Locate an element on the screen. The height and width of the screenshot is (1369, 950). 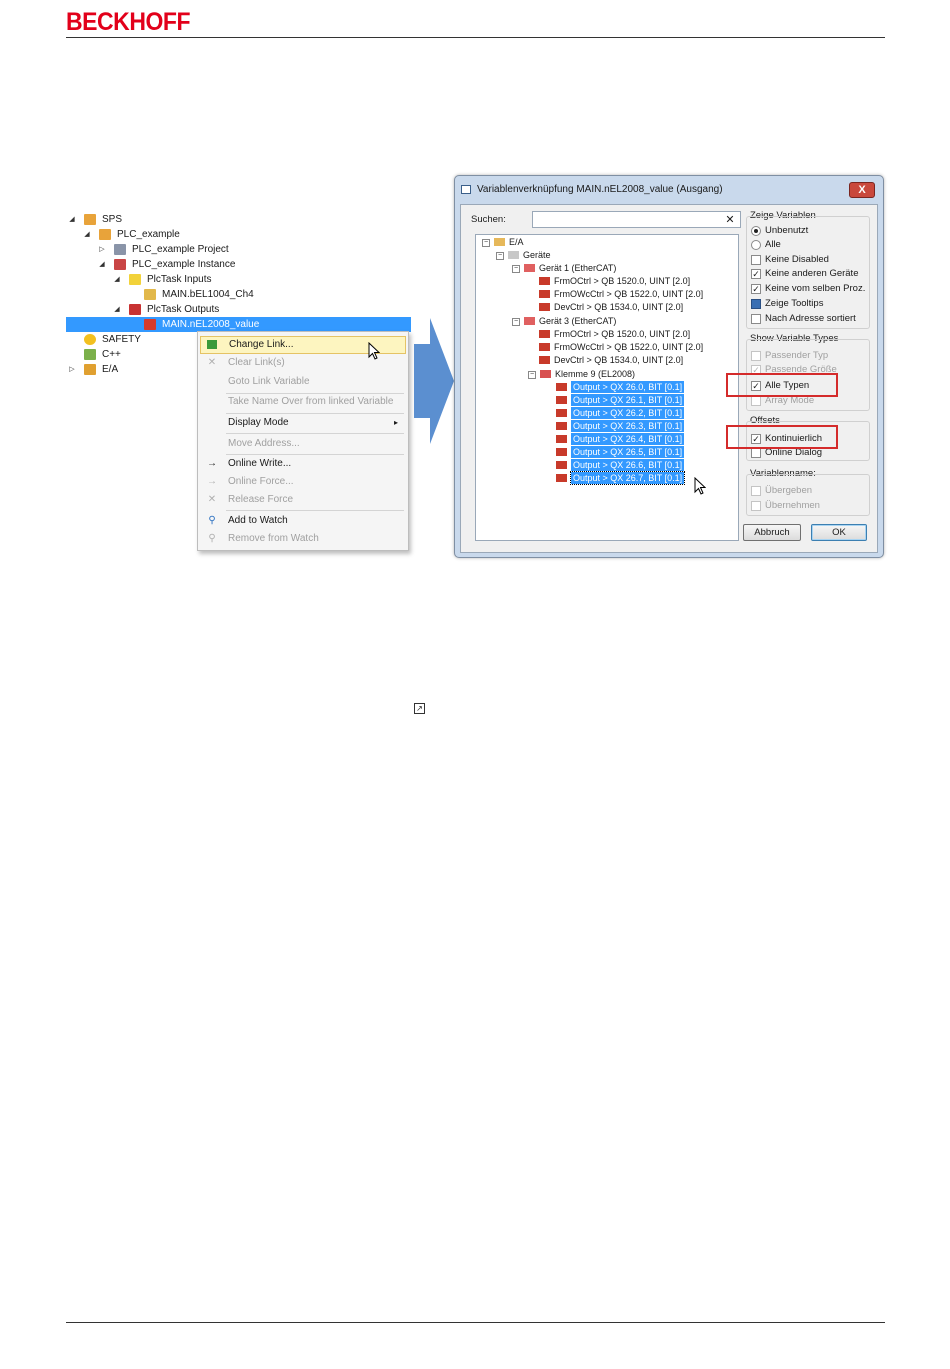
transition-arrow-icon is located at coordinates (434, 381).